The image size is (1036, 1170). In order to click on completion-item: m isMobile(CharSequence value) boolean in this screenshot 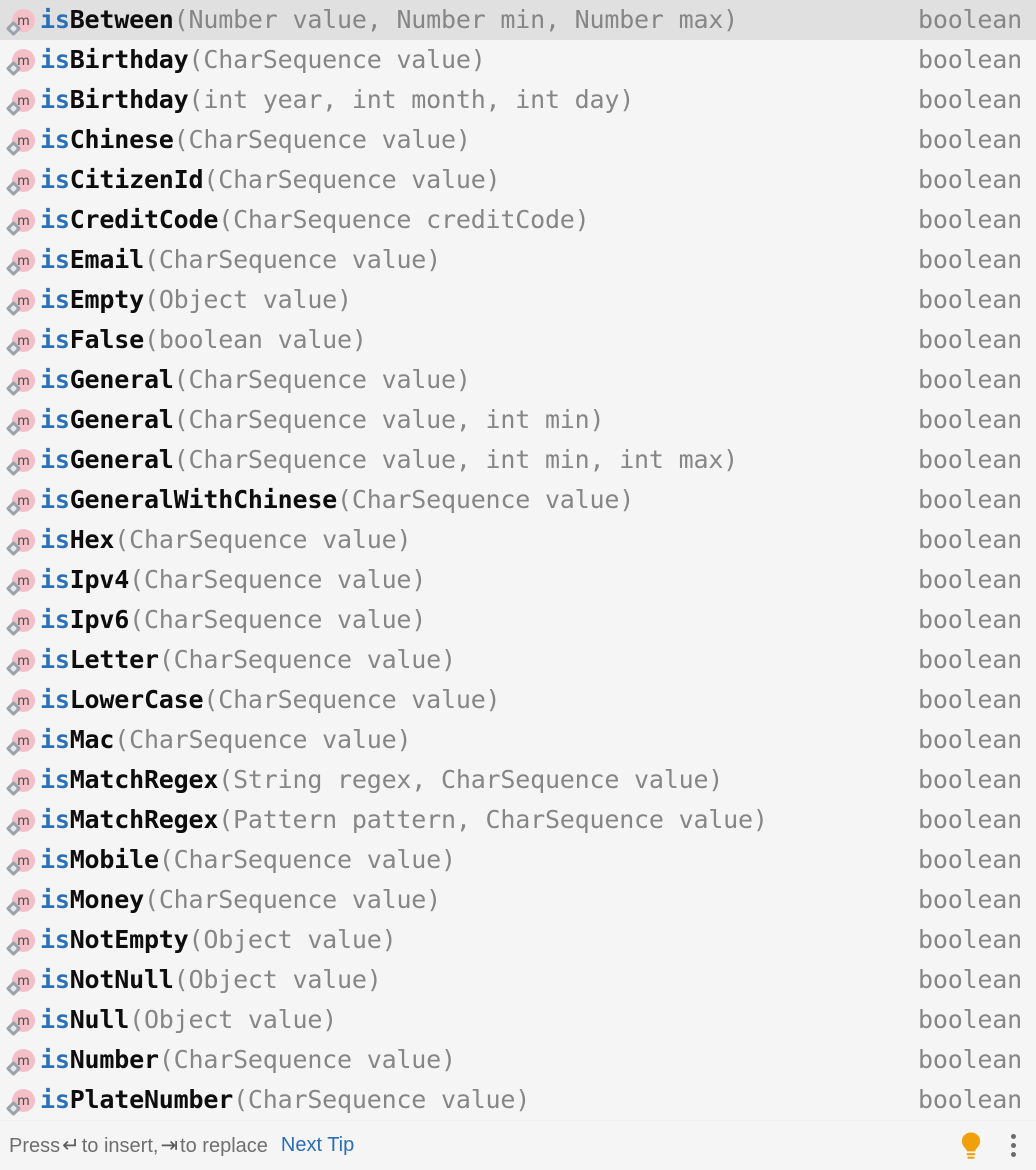, I will do `click(518, 860)`.